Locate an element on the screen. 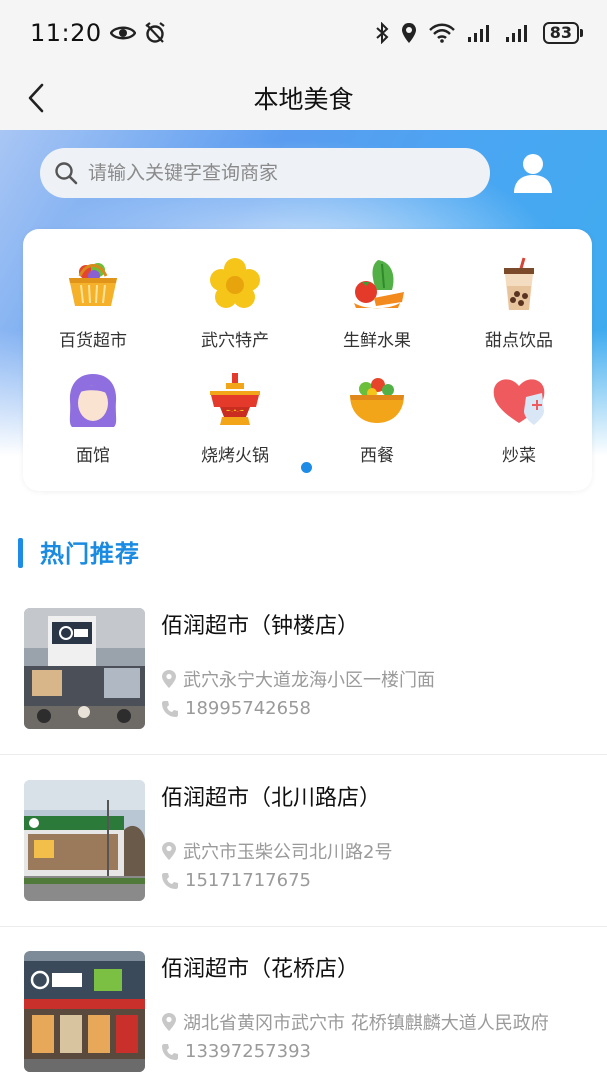 The height and width of the screenshot is (1080, 607). user-icon is located at coordinates (533, 173).